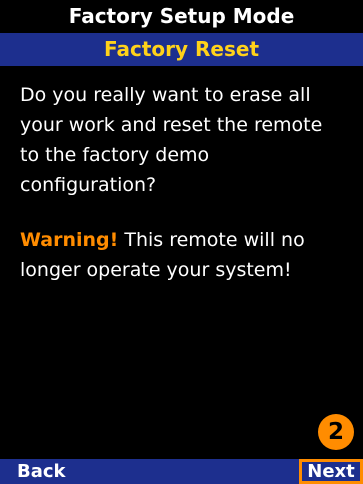  Describe the element at coordinates (331, 471) in the screenshot. I see `next-button: Next` at that location.